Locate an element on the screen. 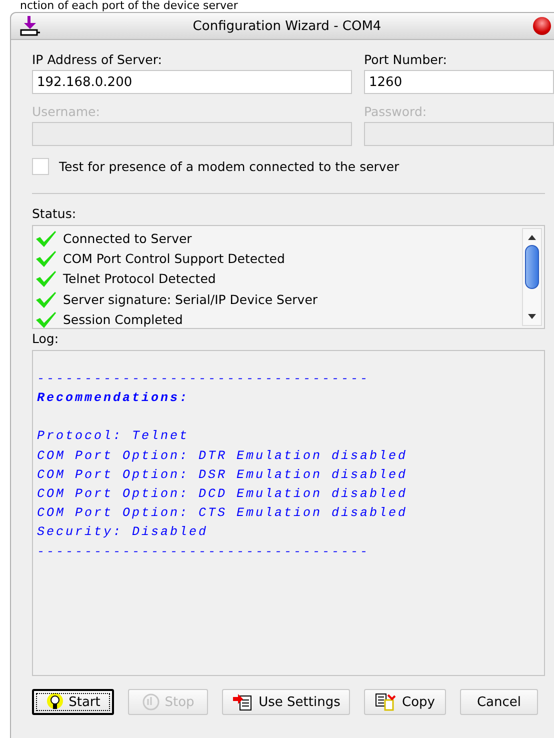  status-label: Status: is located at coordinates (55, 213).